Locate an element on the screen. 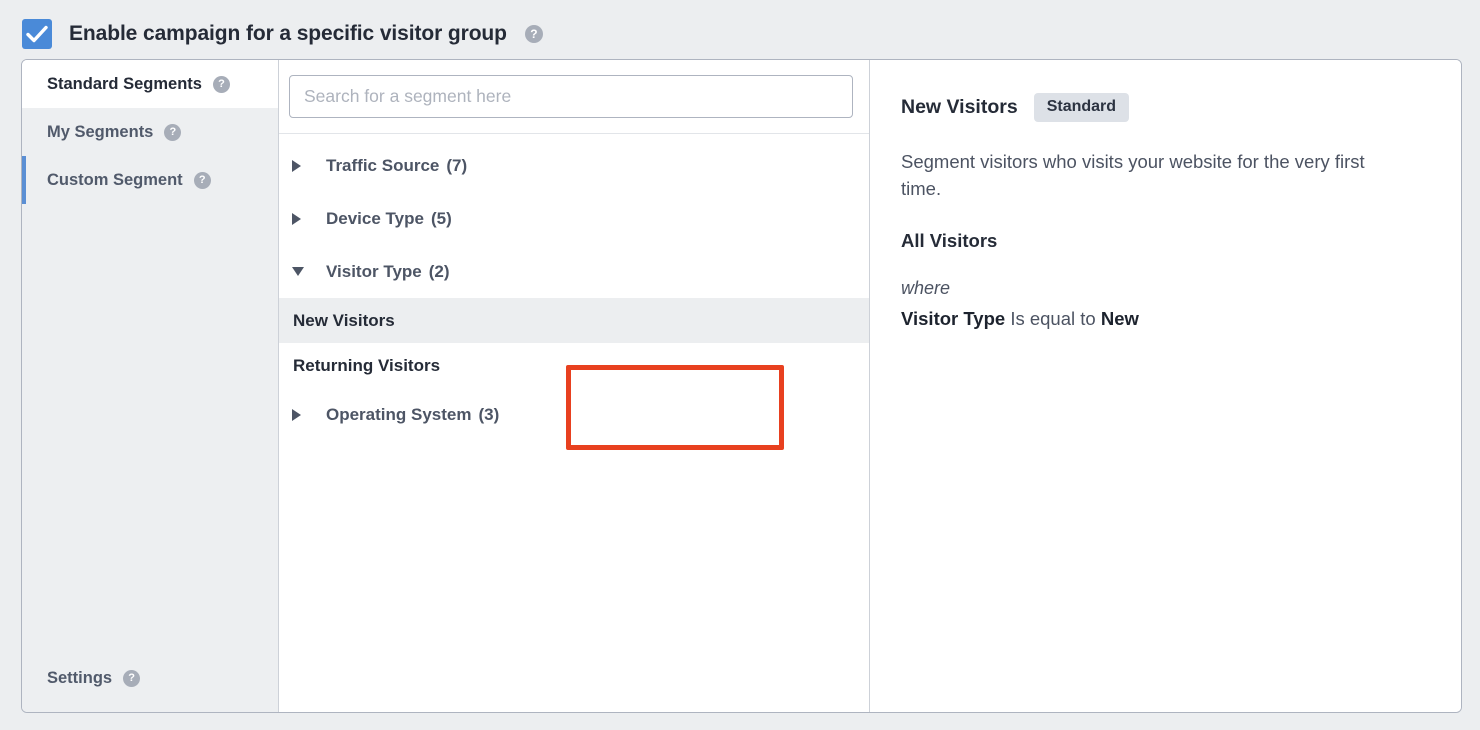  sidebar-item-my-segments: My Segments ? is located at coordinates (150, 132).